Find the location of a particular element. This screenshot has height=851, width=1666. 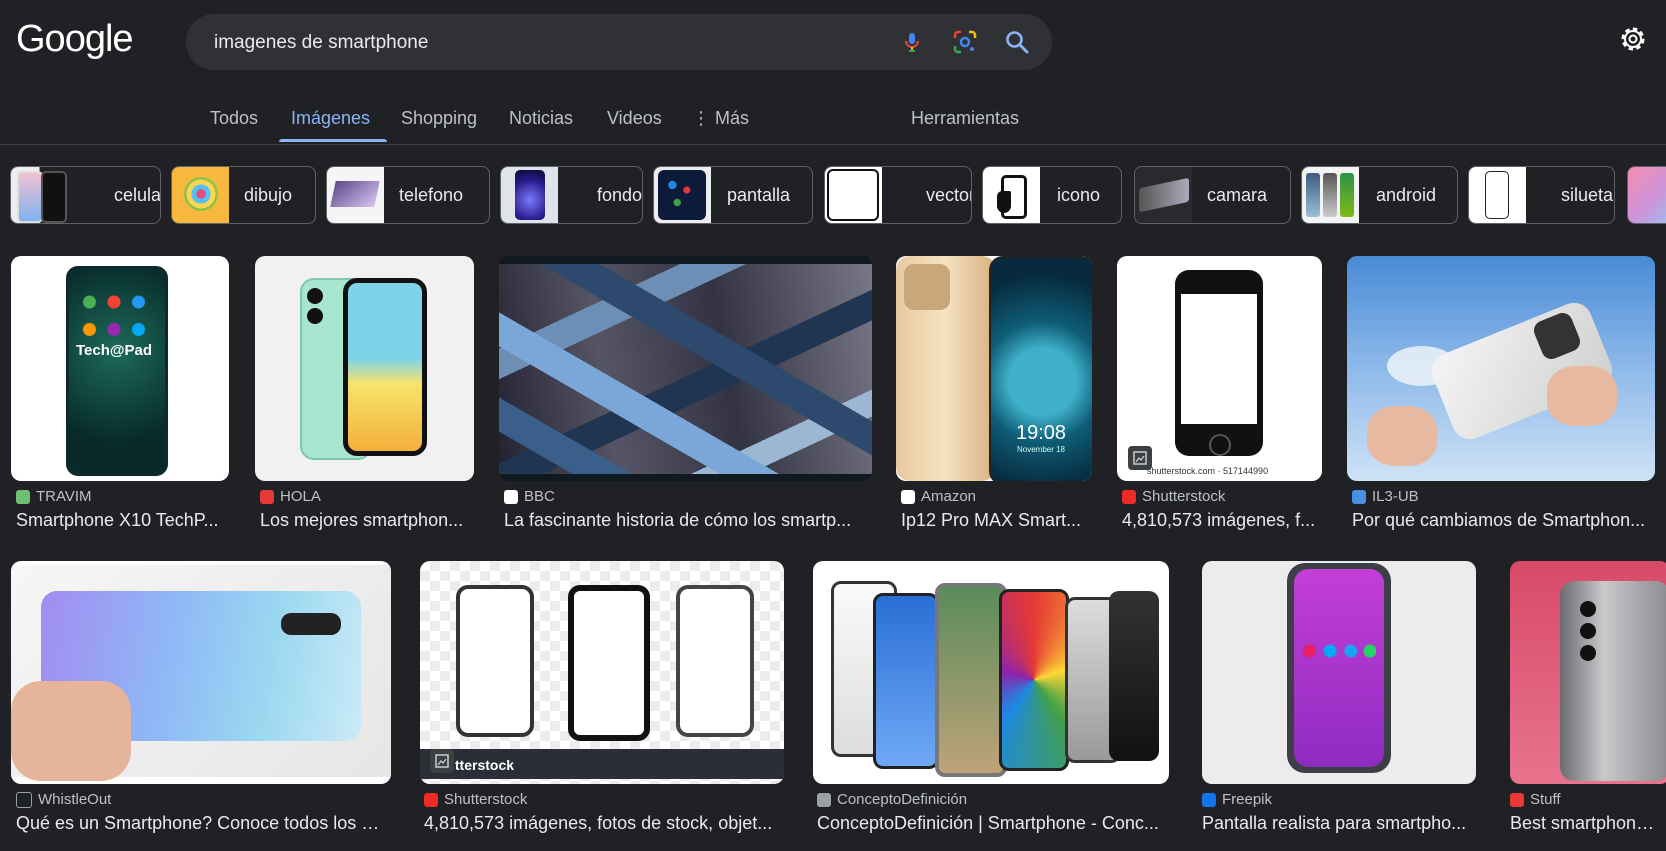

chip-label: fondo is located at coordinates (620, 195).